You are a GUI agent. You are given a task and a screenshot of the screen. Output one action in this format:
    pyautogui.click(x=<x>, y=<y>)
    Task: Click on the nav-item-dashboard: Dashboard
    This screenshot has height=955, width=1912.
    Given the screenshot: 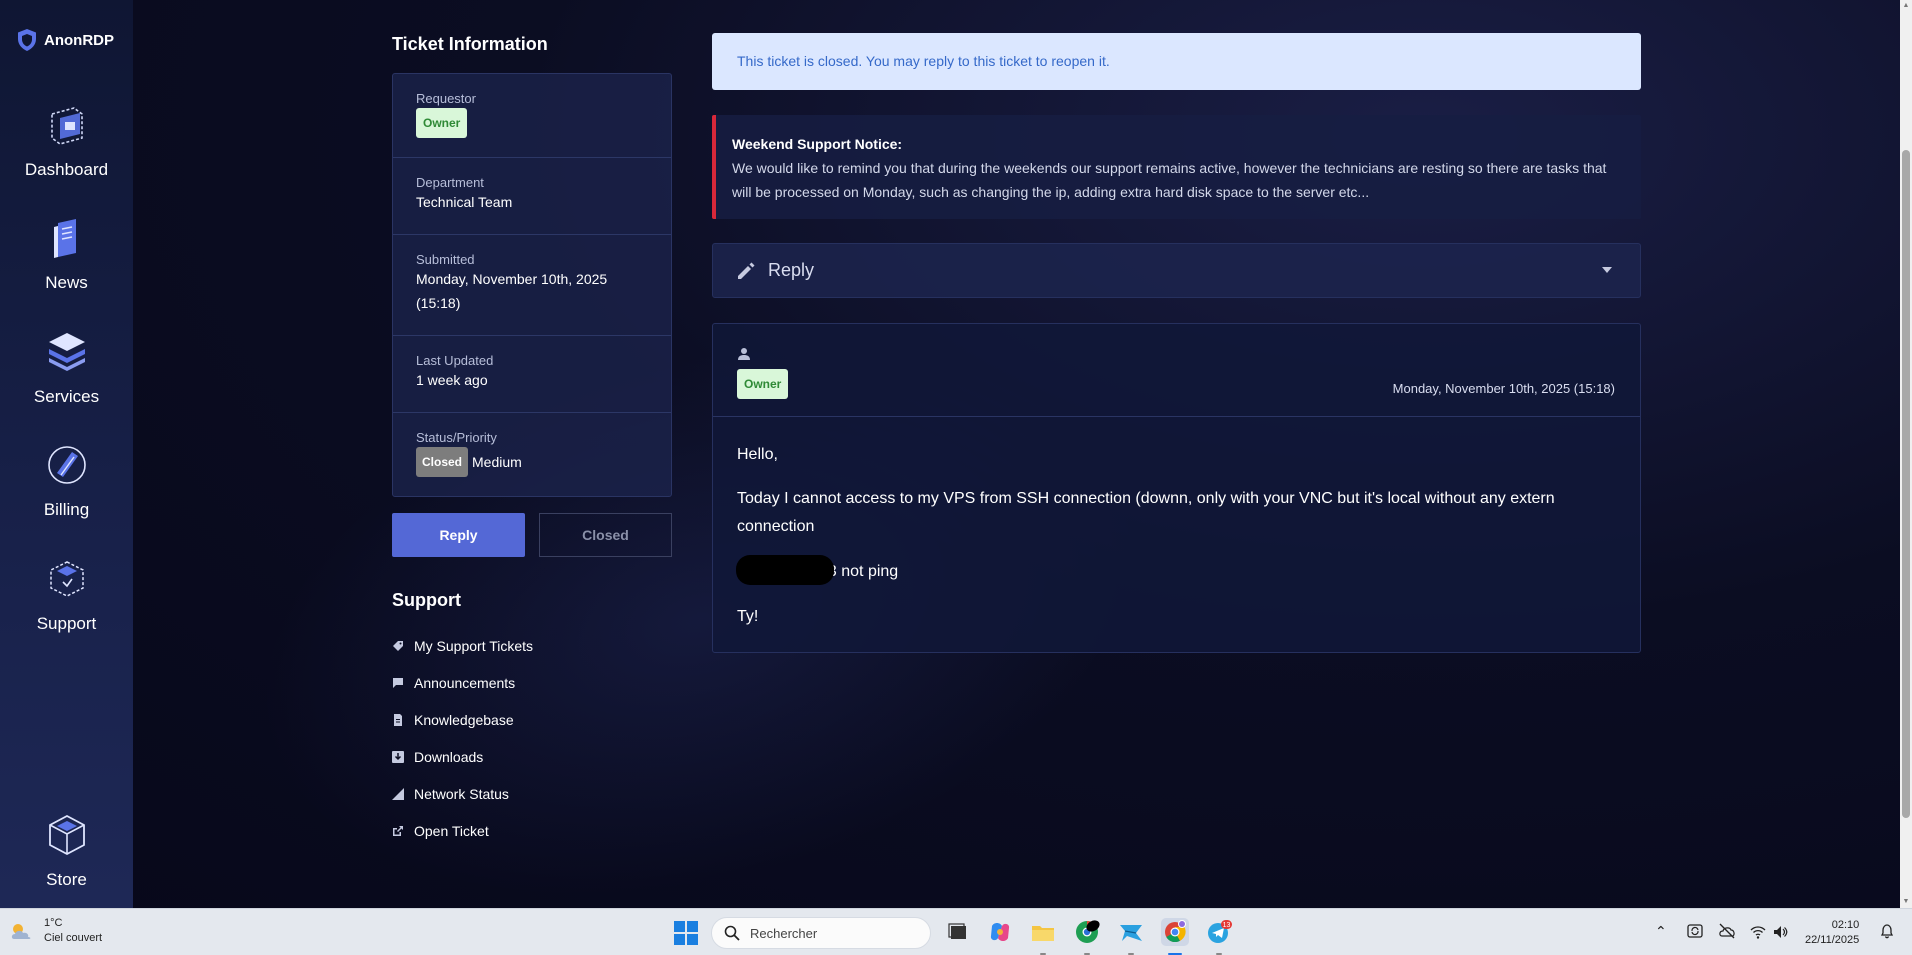 What is the action you would take?
    pyautogui.click(x=66, y=140)
    